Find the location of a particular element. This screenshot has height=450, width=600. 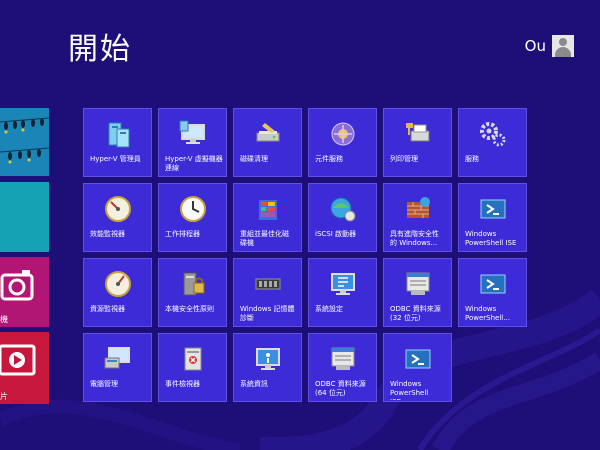

app-tile: Hyper-V 虛擬機器 連線 is located at coordinates (192, 142).